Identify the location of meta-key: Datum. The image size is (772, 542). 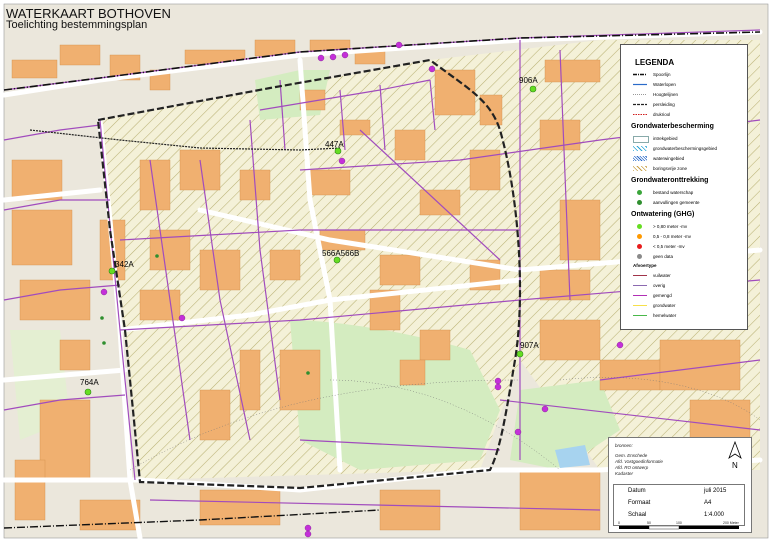
(637, 491).